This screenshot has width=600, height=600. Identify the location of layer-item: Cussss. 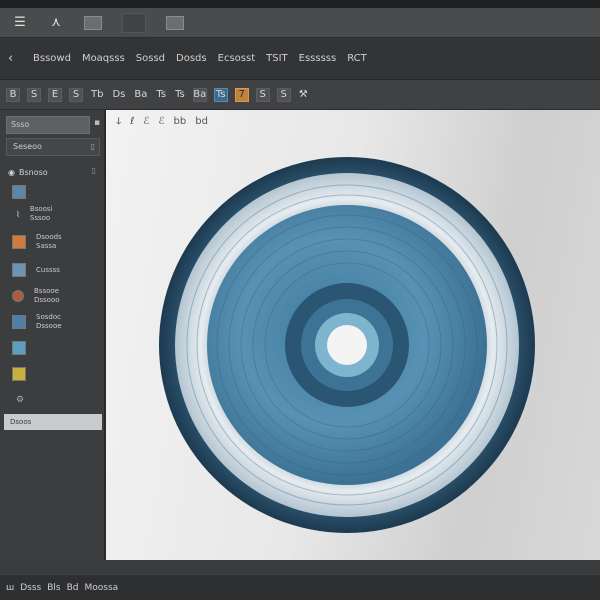
(53, 270).